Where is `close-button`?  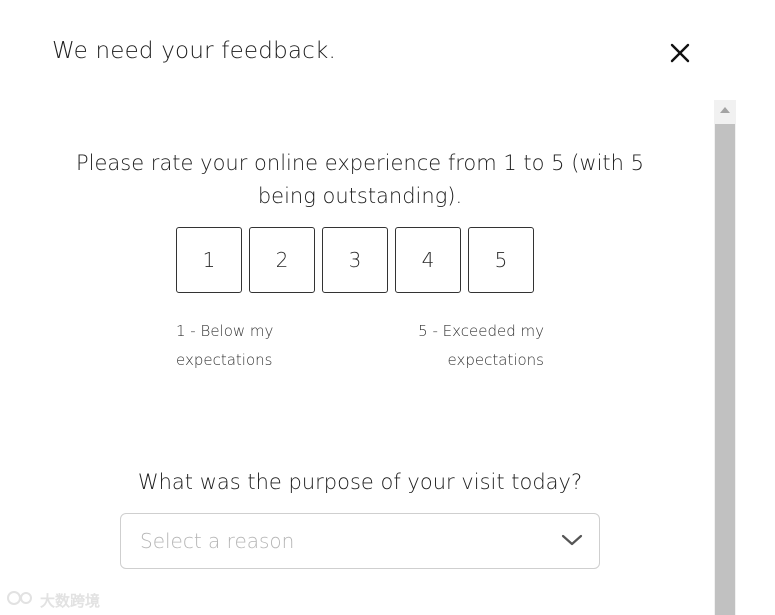 close-button is located at coordinates (680, 54).